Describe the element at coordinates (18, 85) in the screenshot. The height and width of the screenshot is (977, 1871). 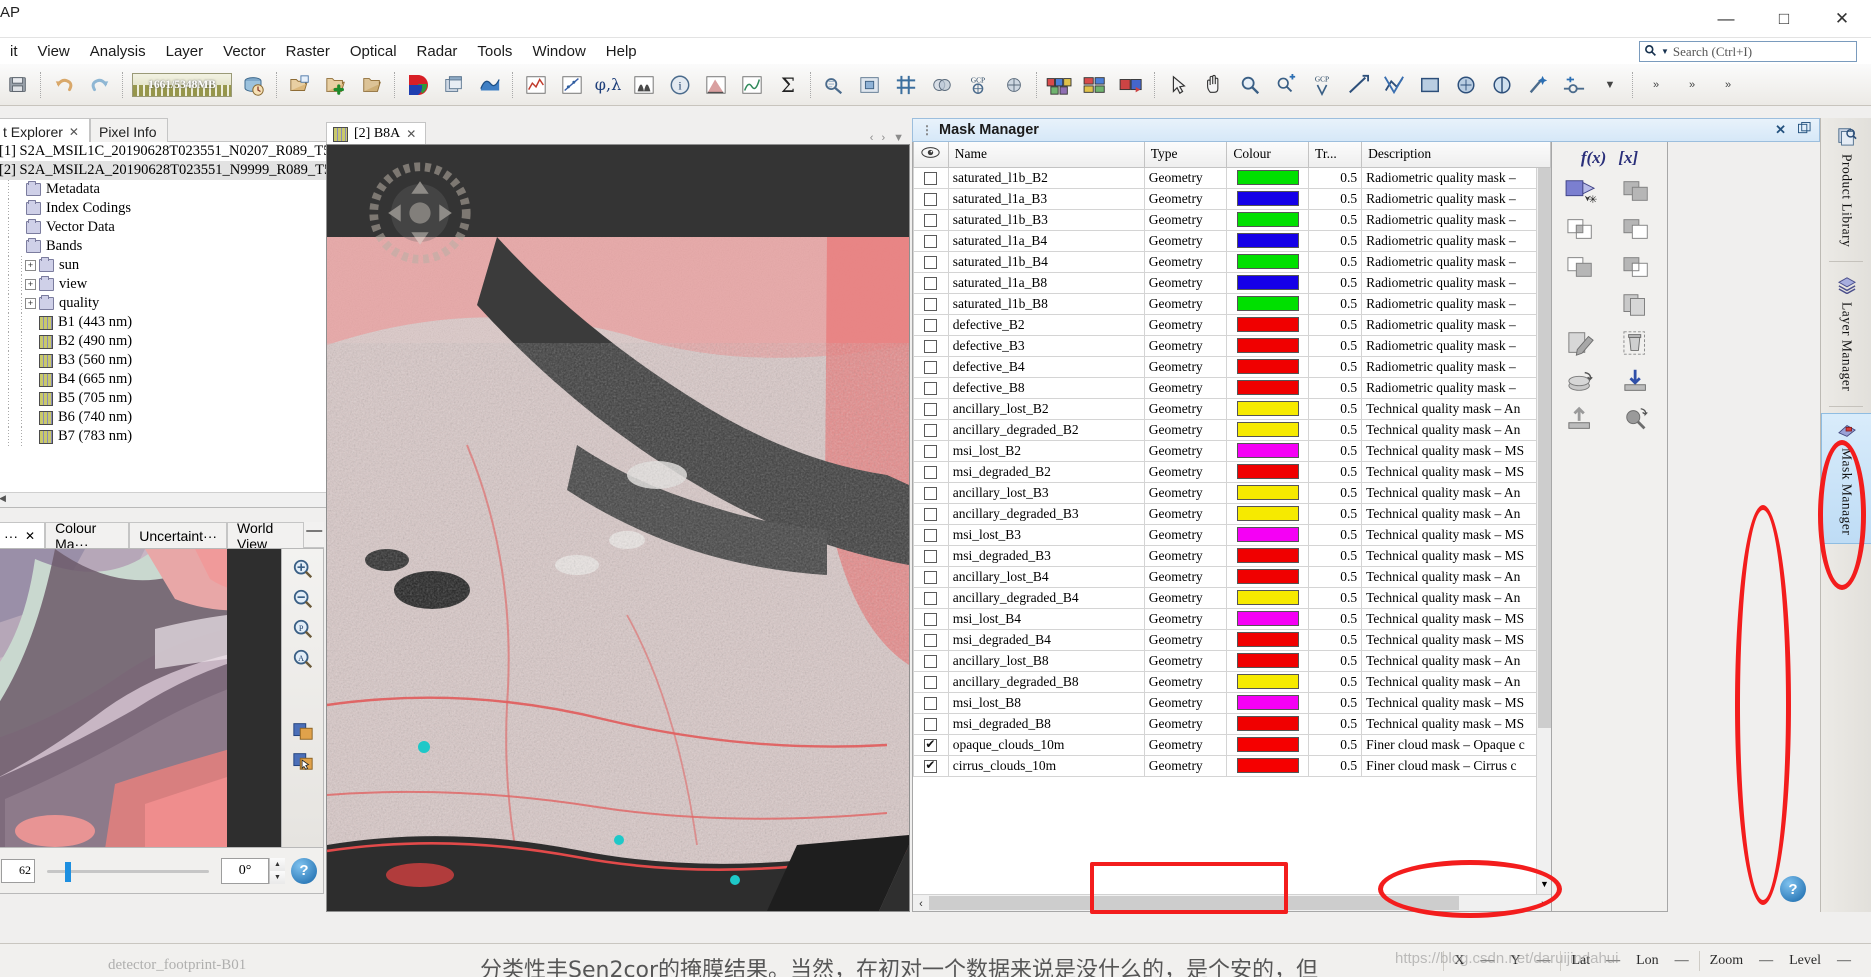
I see `save-icon` at that location.